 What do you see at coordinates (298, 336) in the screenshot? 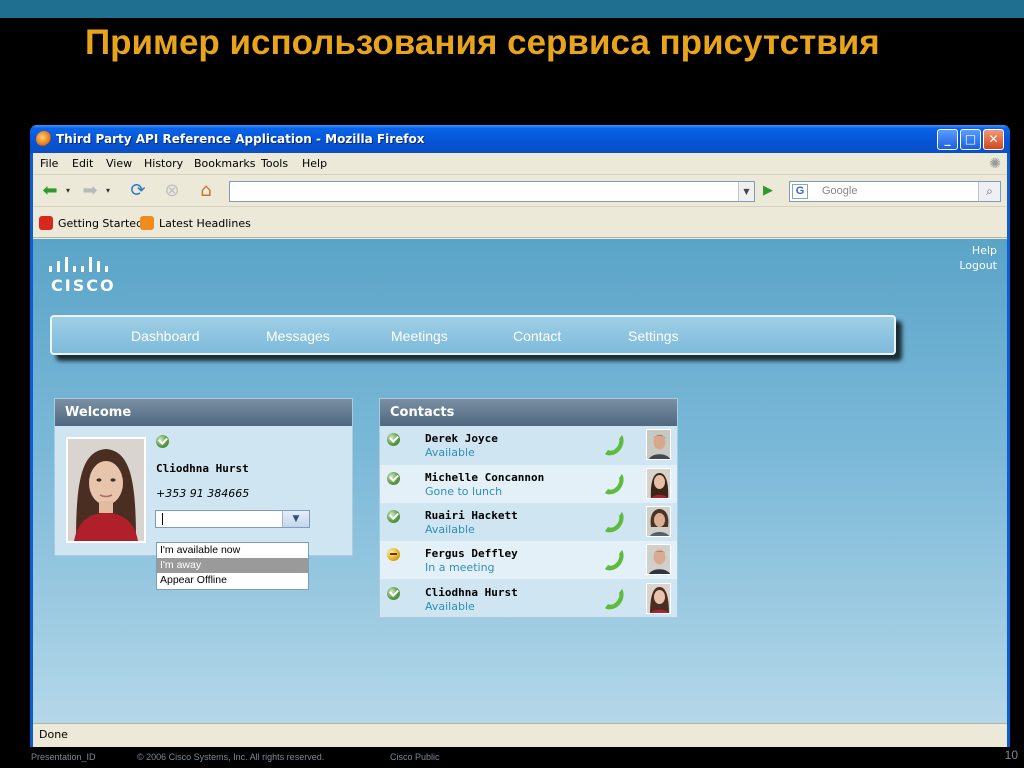
I see `nav-messages: Messages` at bounding box center [298, 336].